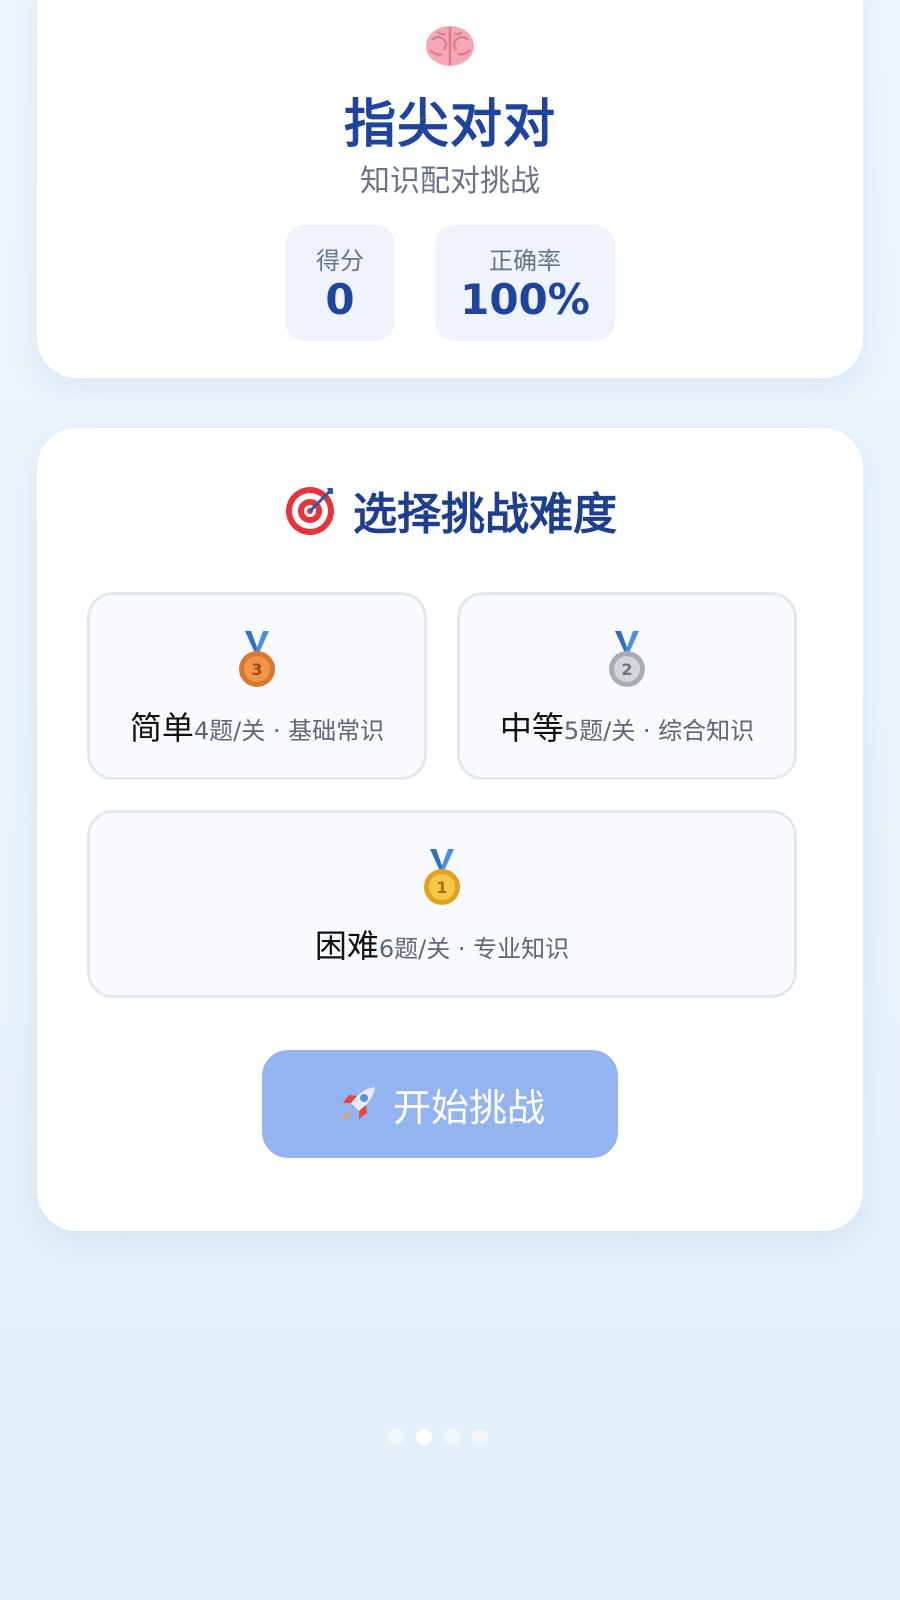  What do you see at coordinates (438, 1437) in the screenshot?
I see `page-indicator` at bounding box center [438, 1437].